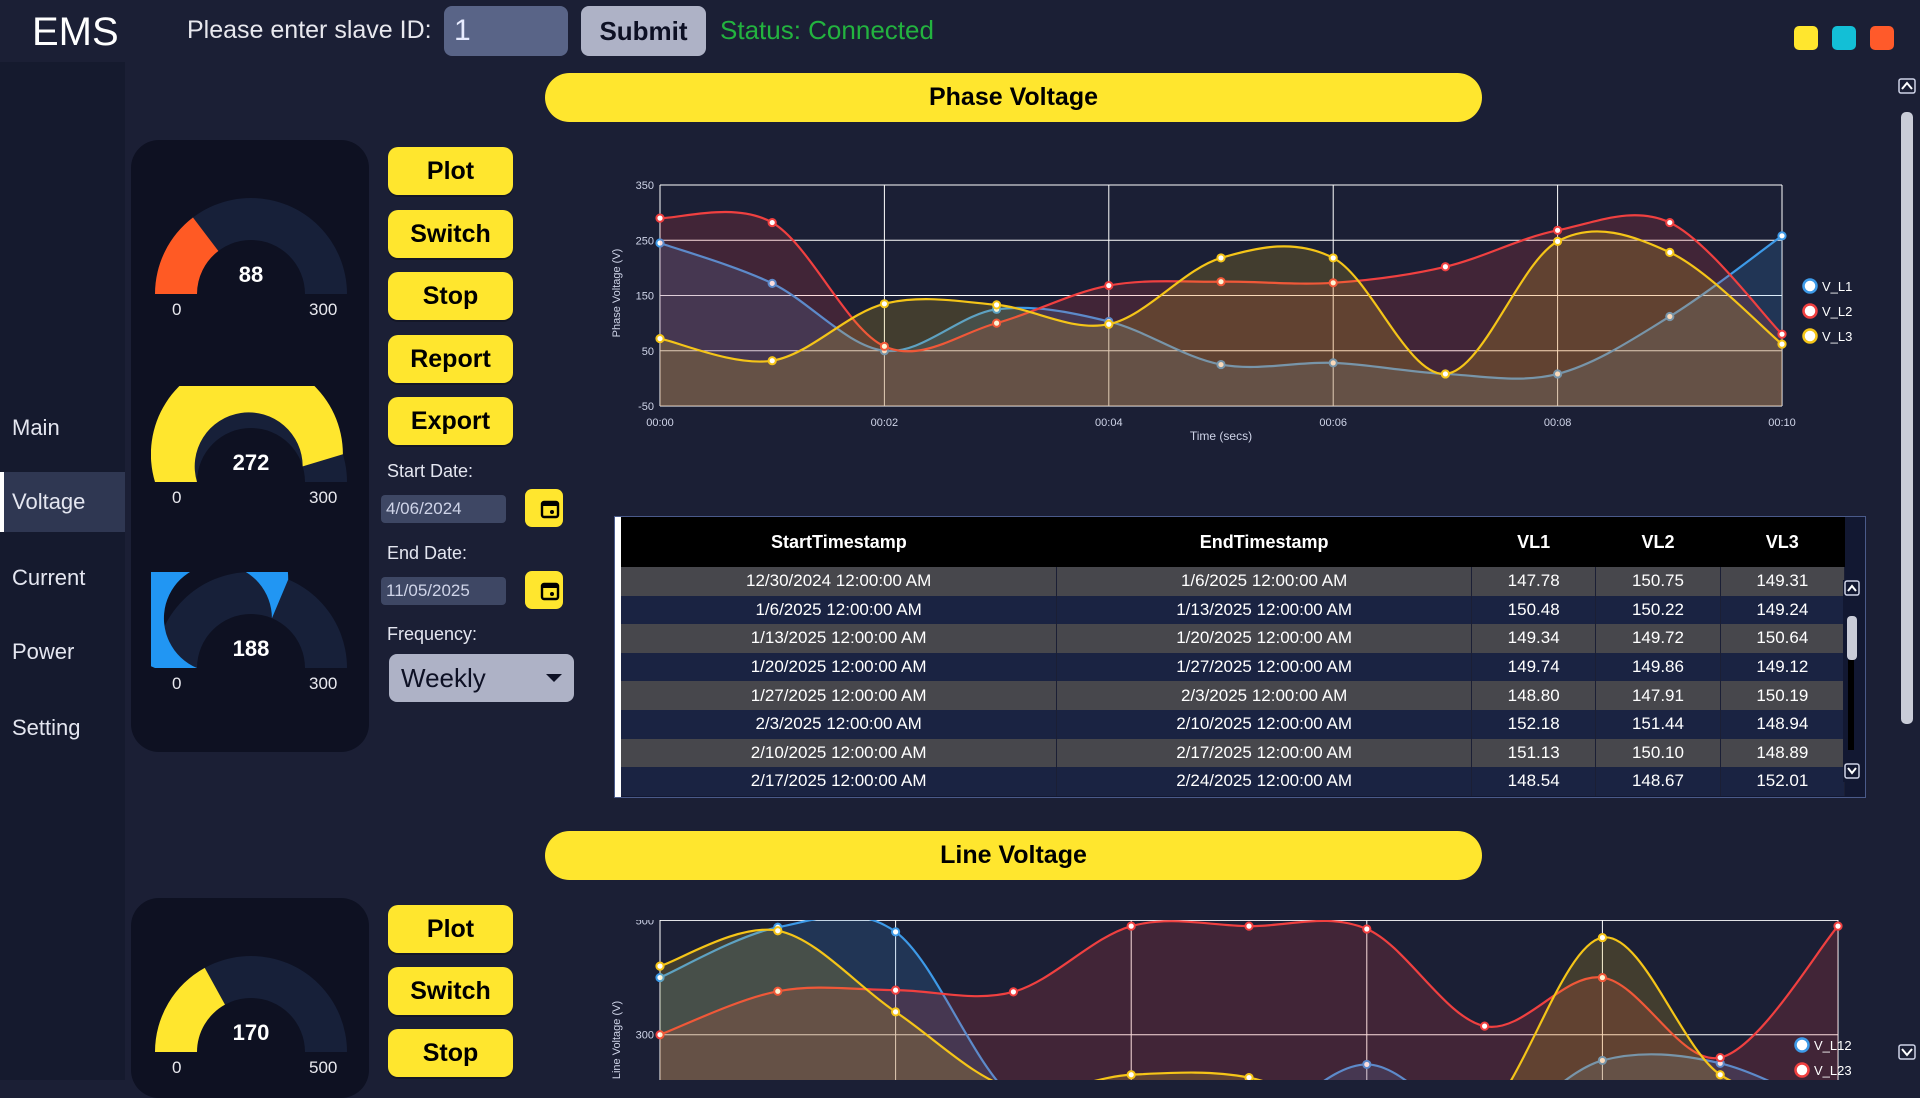 This screenshot has width=1920, height=1098. I want to click on sidebar: Main Voltage Current Power Setting, so click(62, 571).